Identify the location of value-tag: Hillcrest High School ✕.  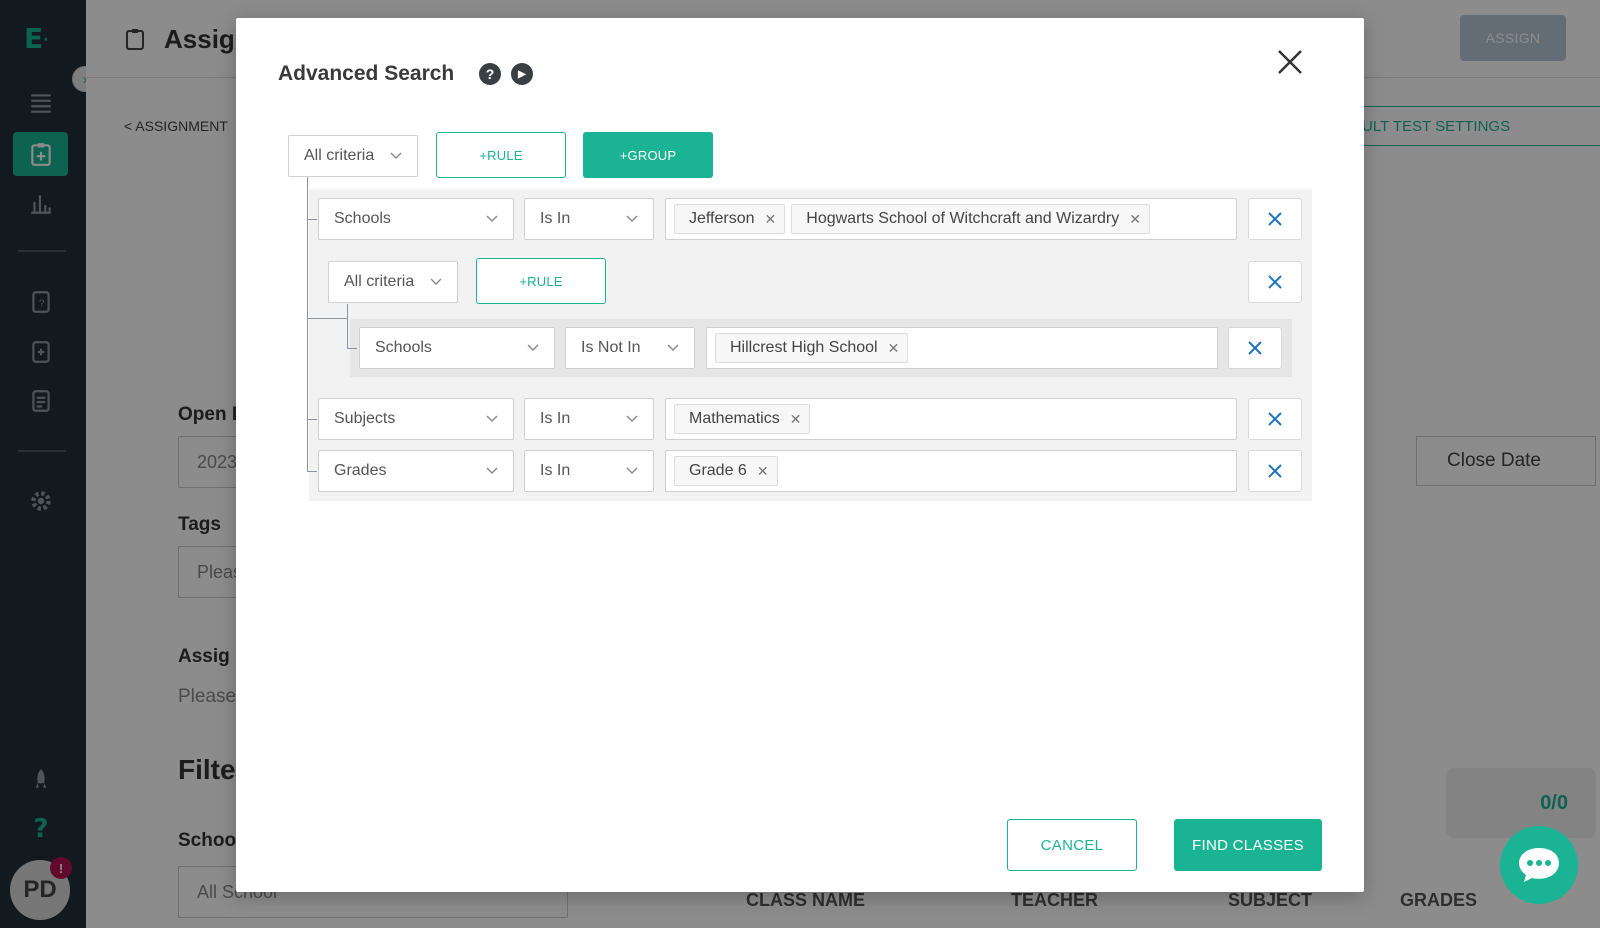
(812, 348).